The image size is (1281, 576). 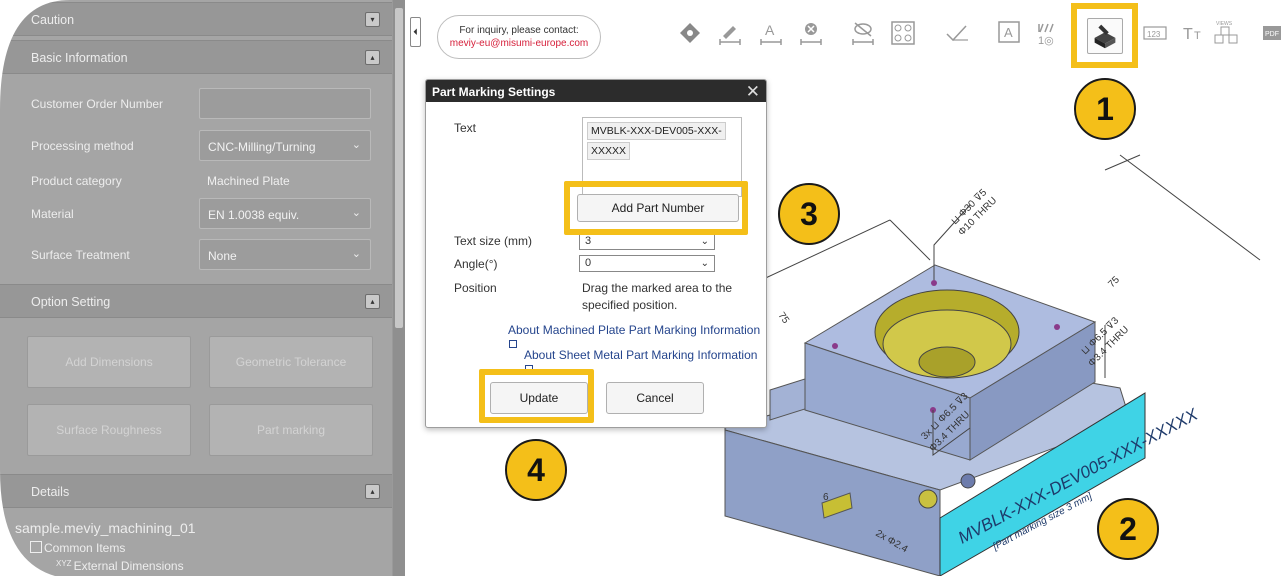 I want to click on pdf-icon: PDF, so click(x=1270, y=35).